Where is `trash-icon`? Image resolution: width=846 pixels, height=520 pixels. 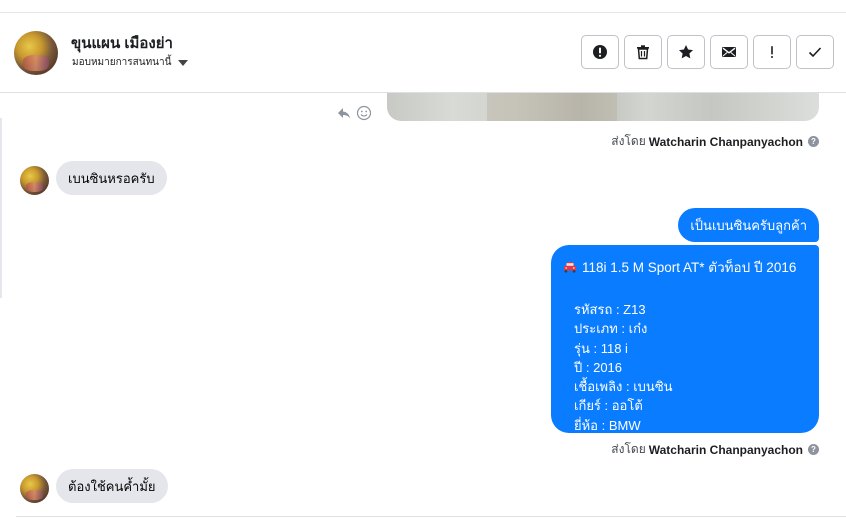
trash-icon is located at coordinates (643, 52).